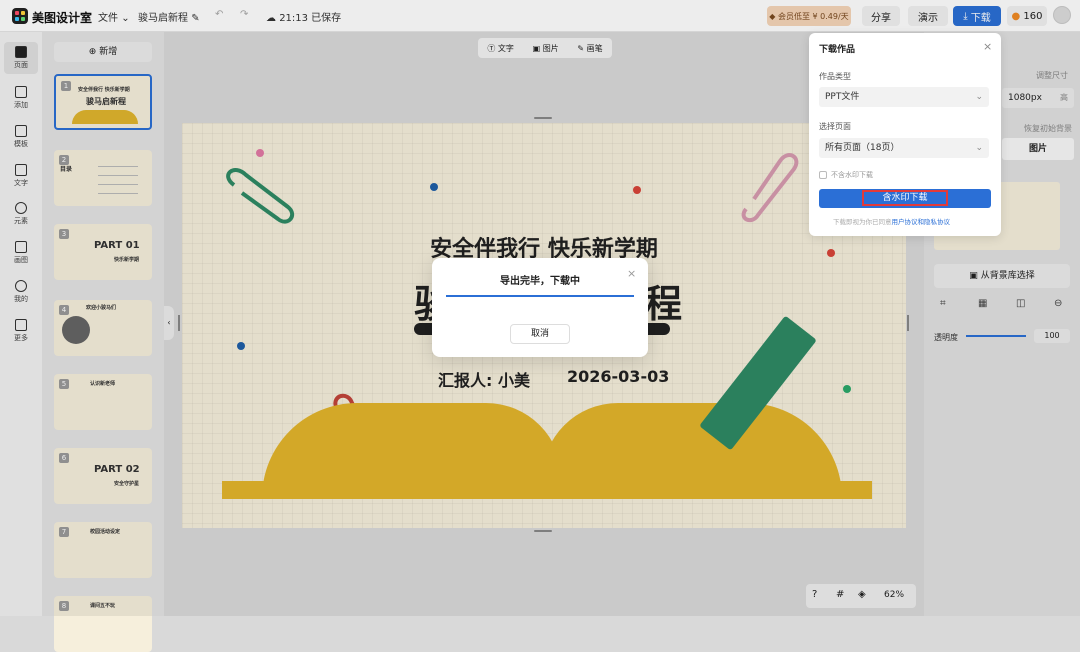  I want to click on flip-horizontal-icon: ◫, so click(1020, 303).